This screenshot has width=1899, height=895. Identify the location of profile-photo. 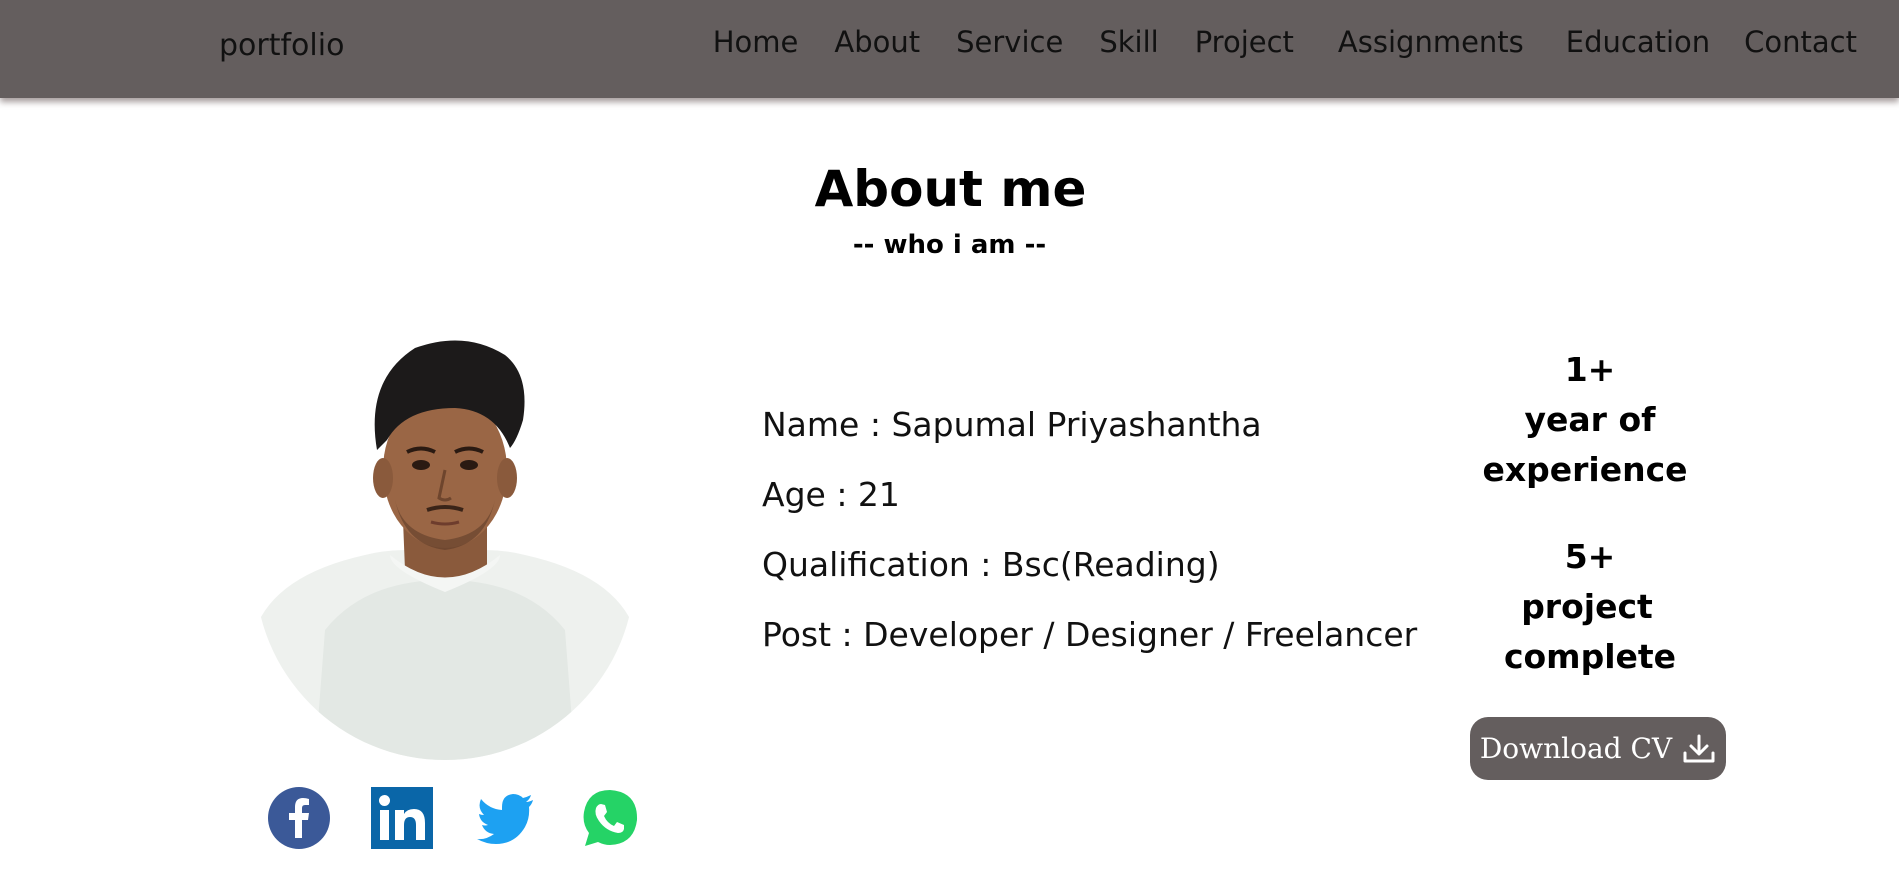
(445, 550).